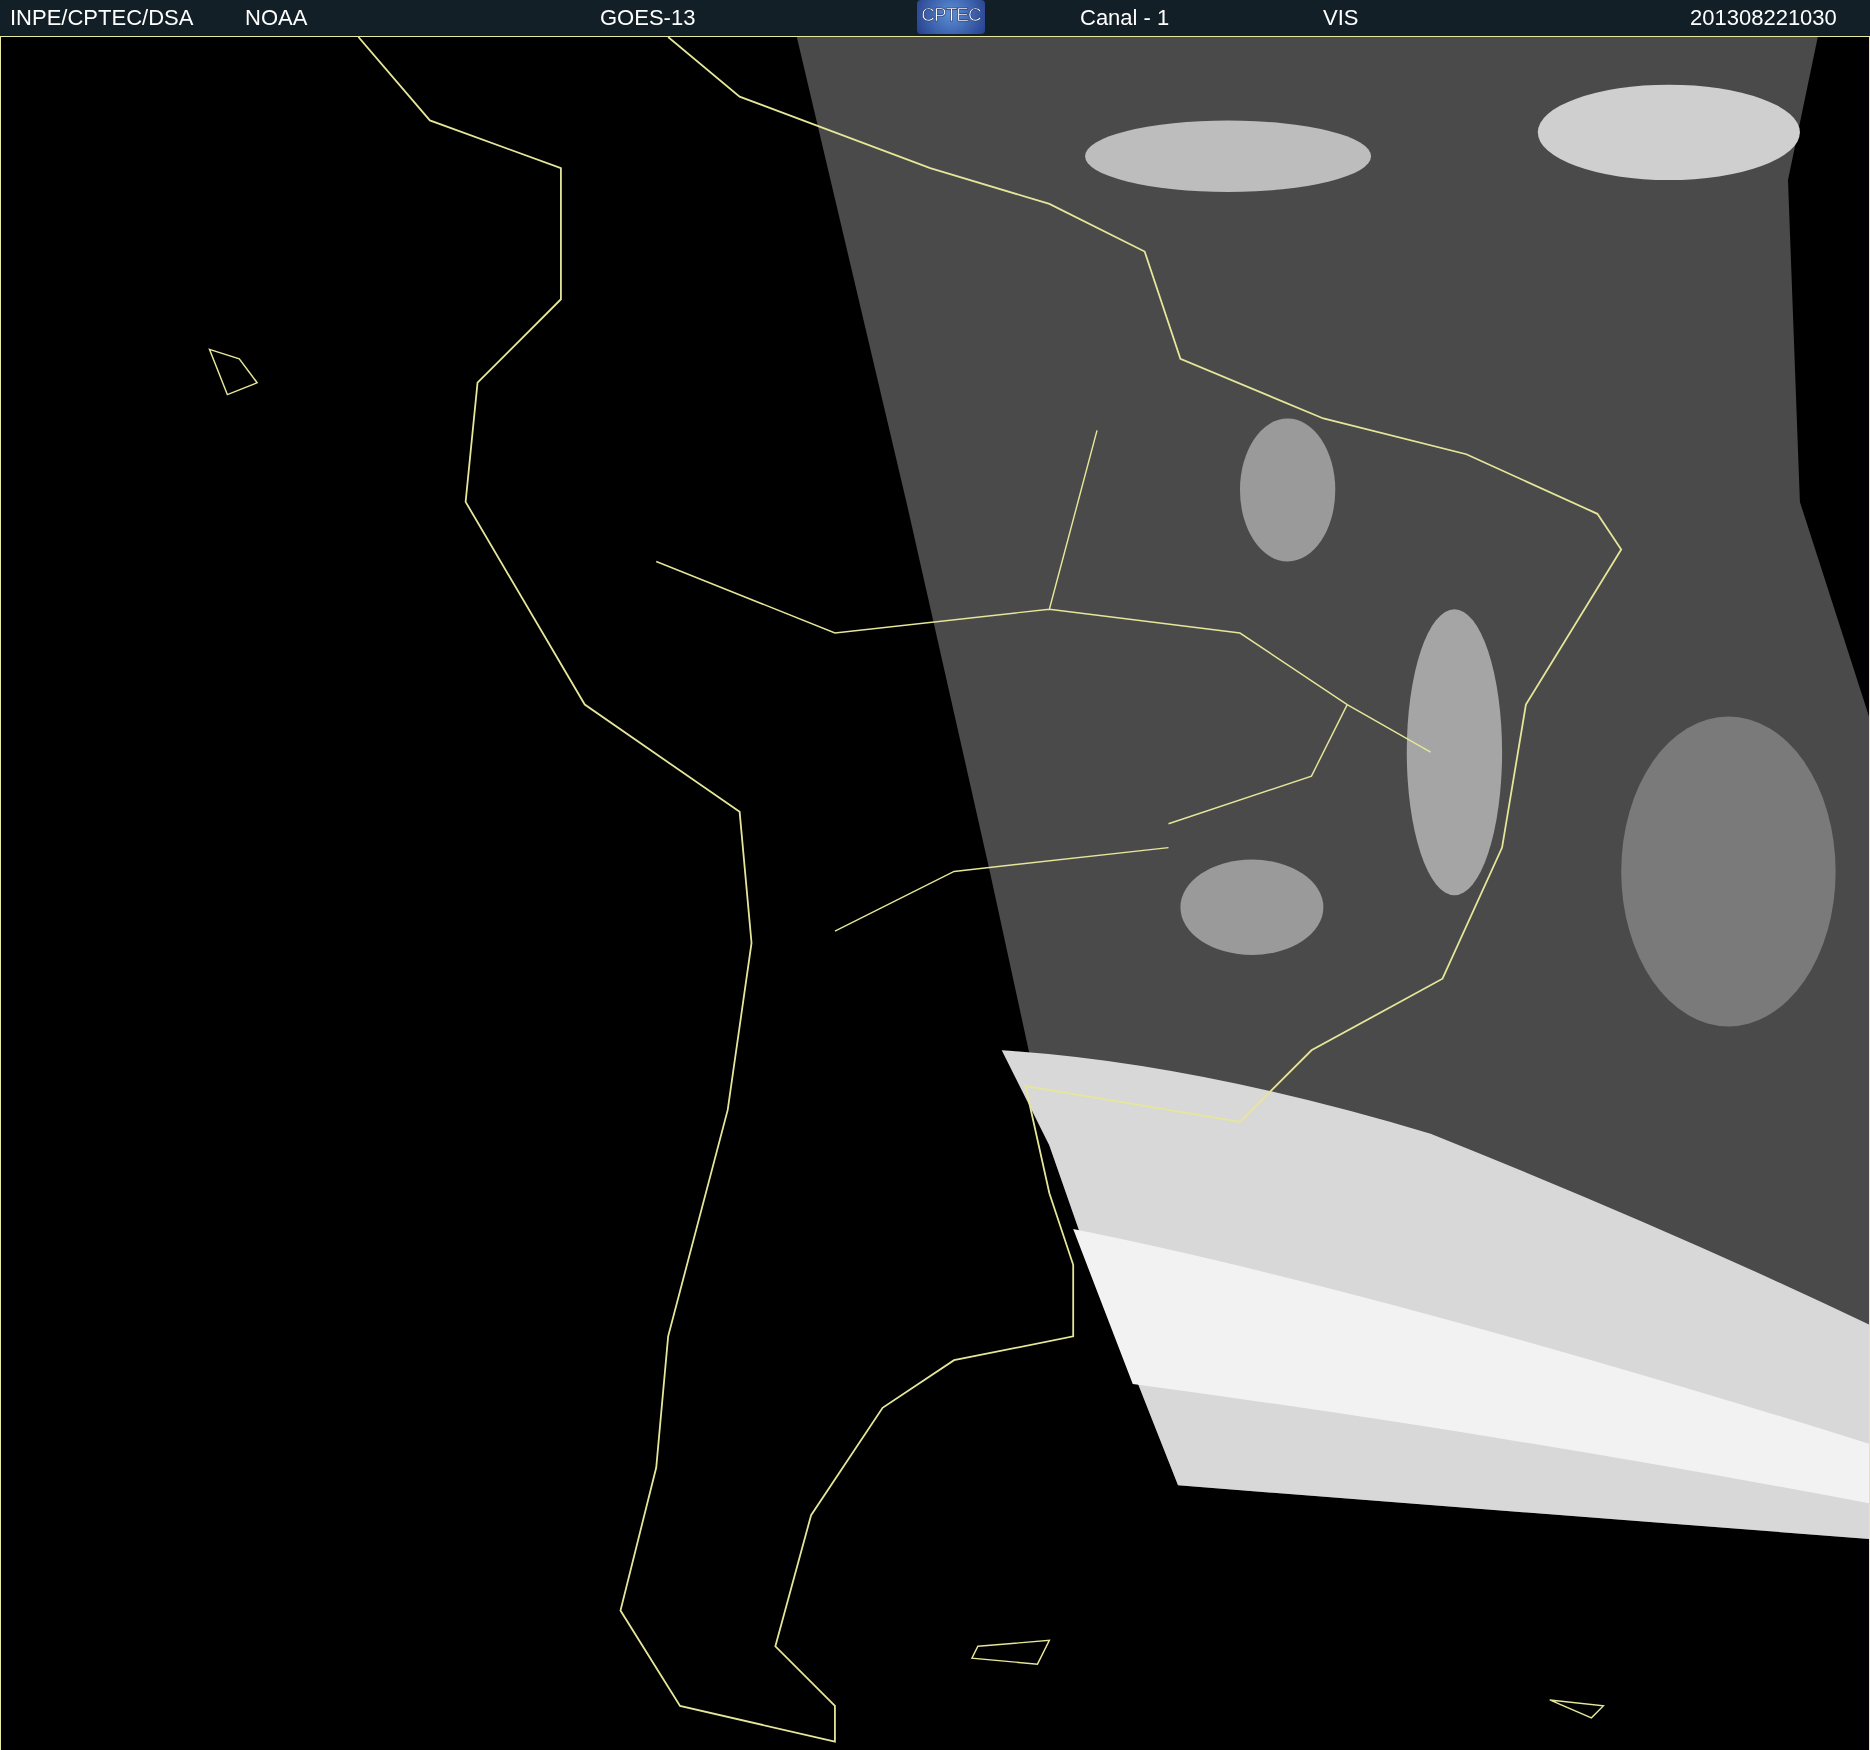 This screenshot has height=1750, width=1870. What do you see at coordinates (1341, 18) in the screenshot?
I see `header-label: VIS` at bounding box center [1341, 18].